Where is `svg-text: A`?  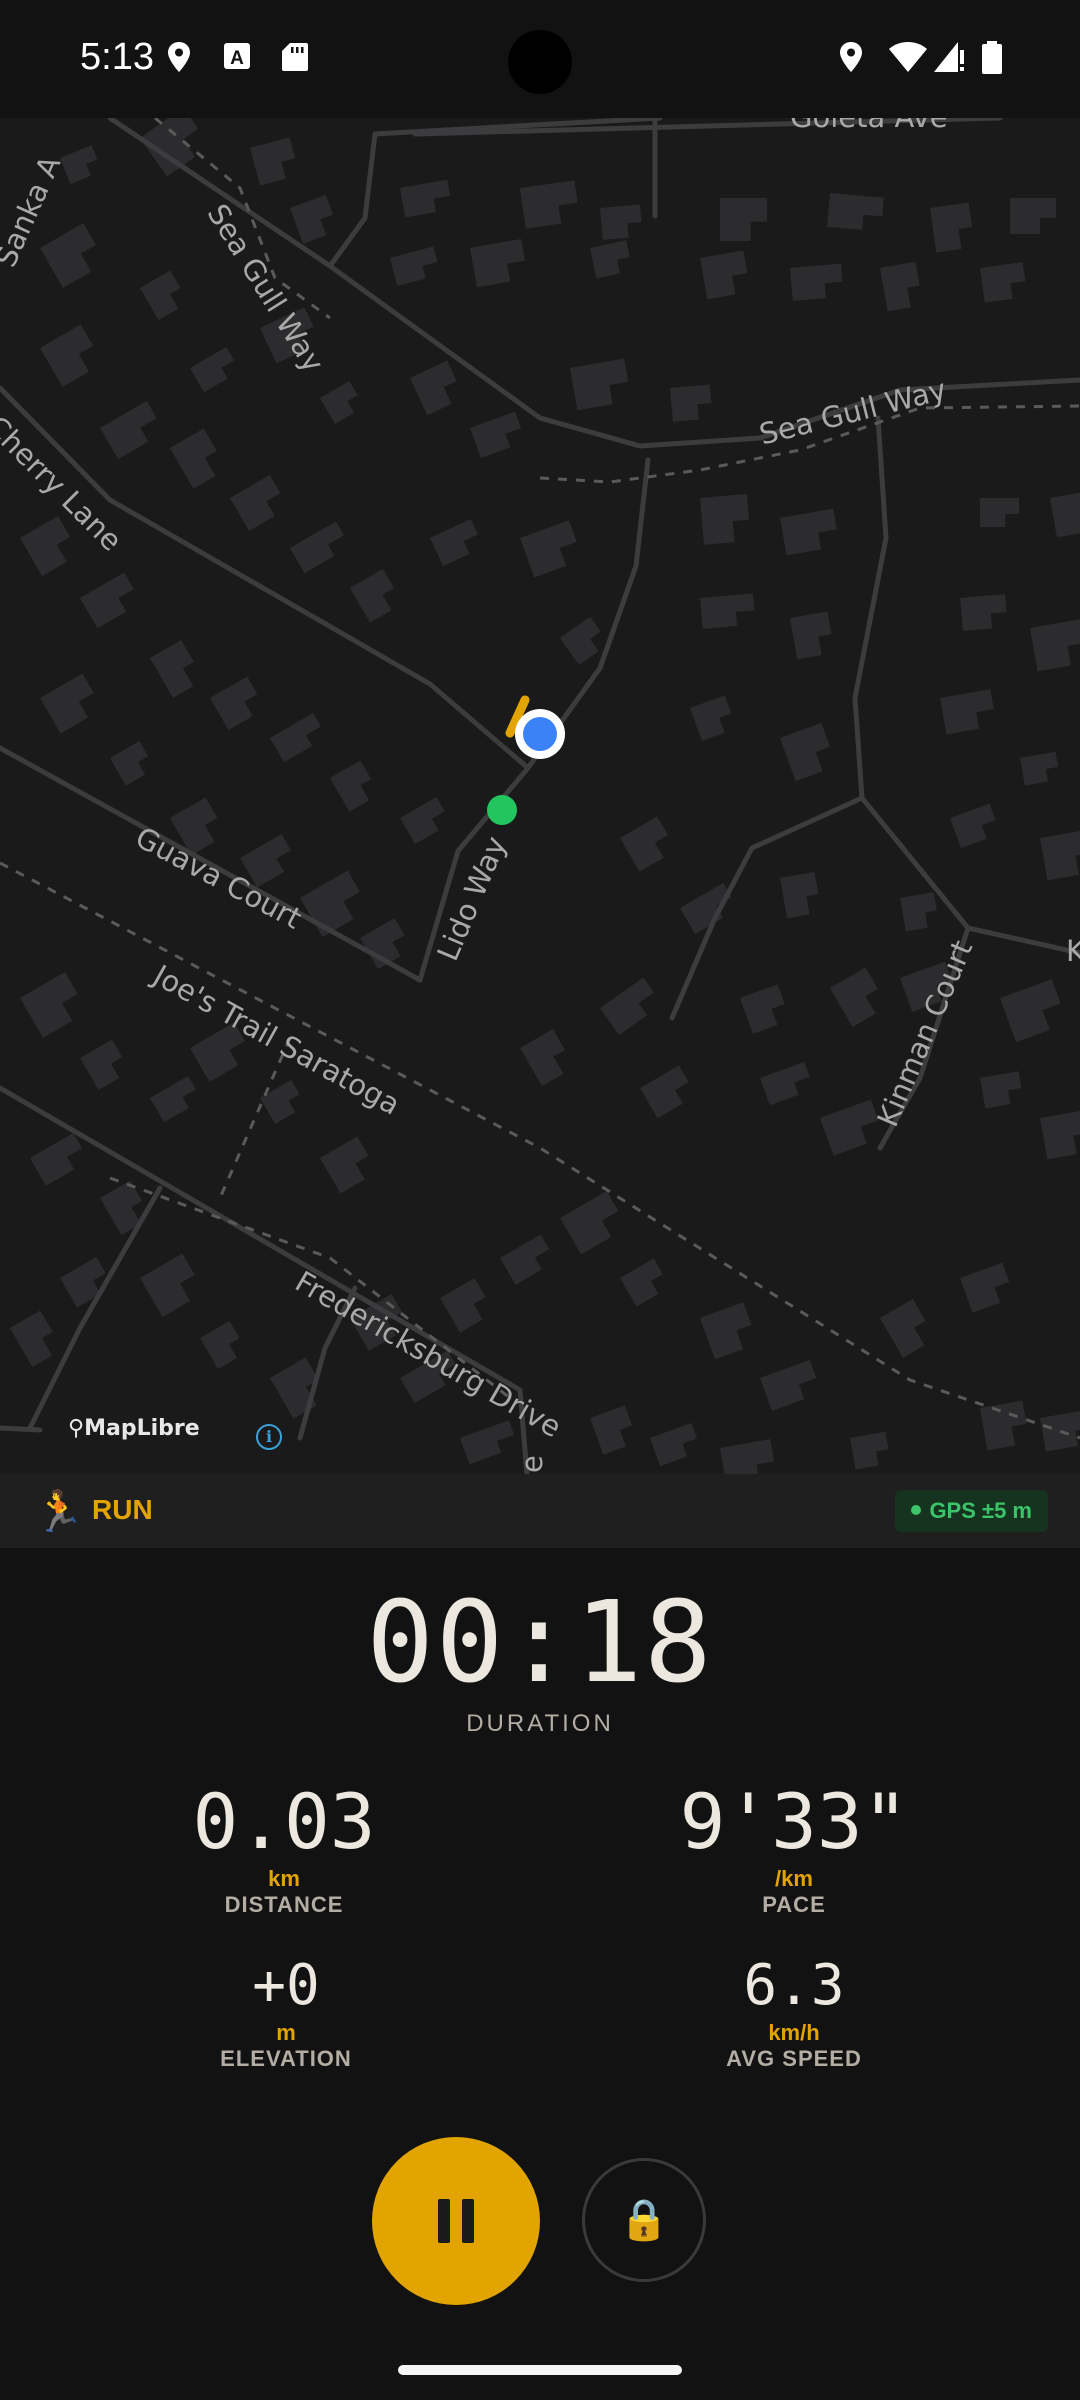 svg-text: A is located at coordinates (237, 58).